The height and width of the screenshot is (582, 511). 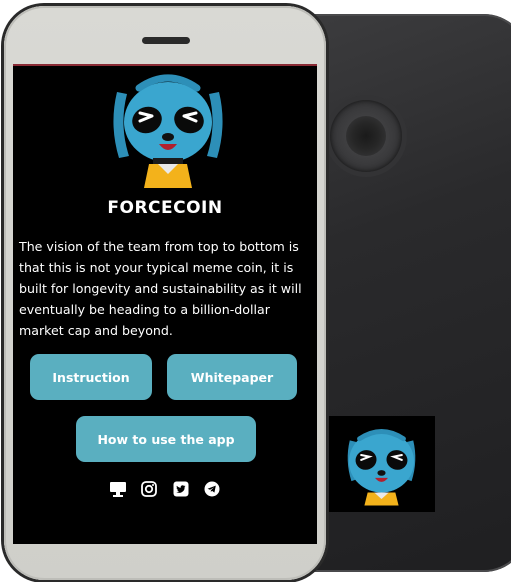 I want to click on telegram-icon, so click(x=212, y=489).